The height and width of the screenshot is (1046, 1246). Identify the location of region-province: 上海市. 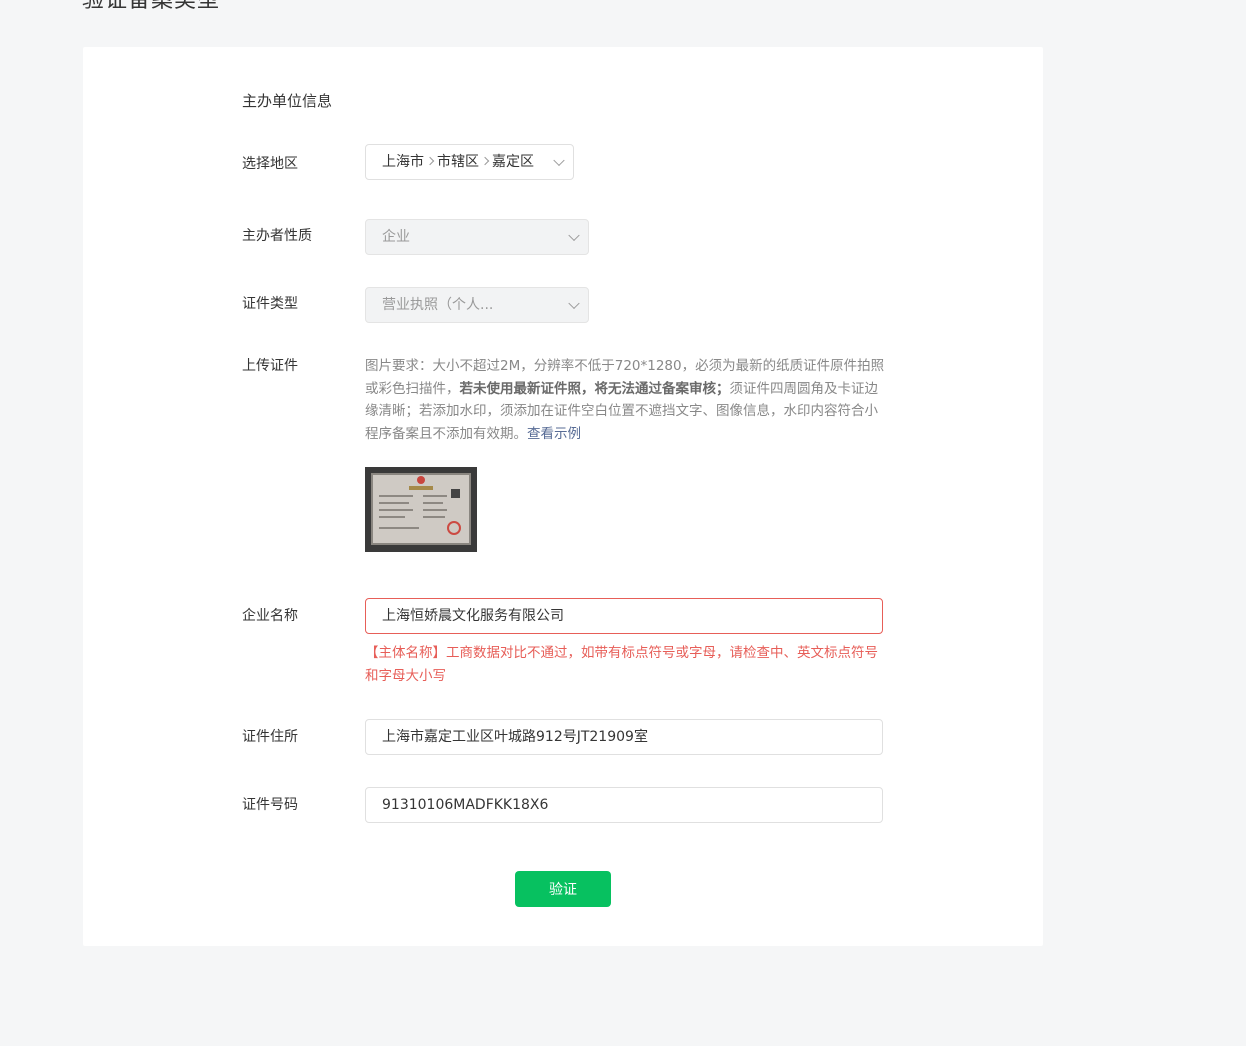
(403, 162).